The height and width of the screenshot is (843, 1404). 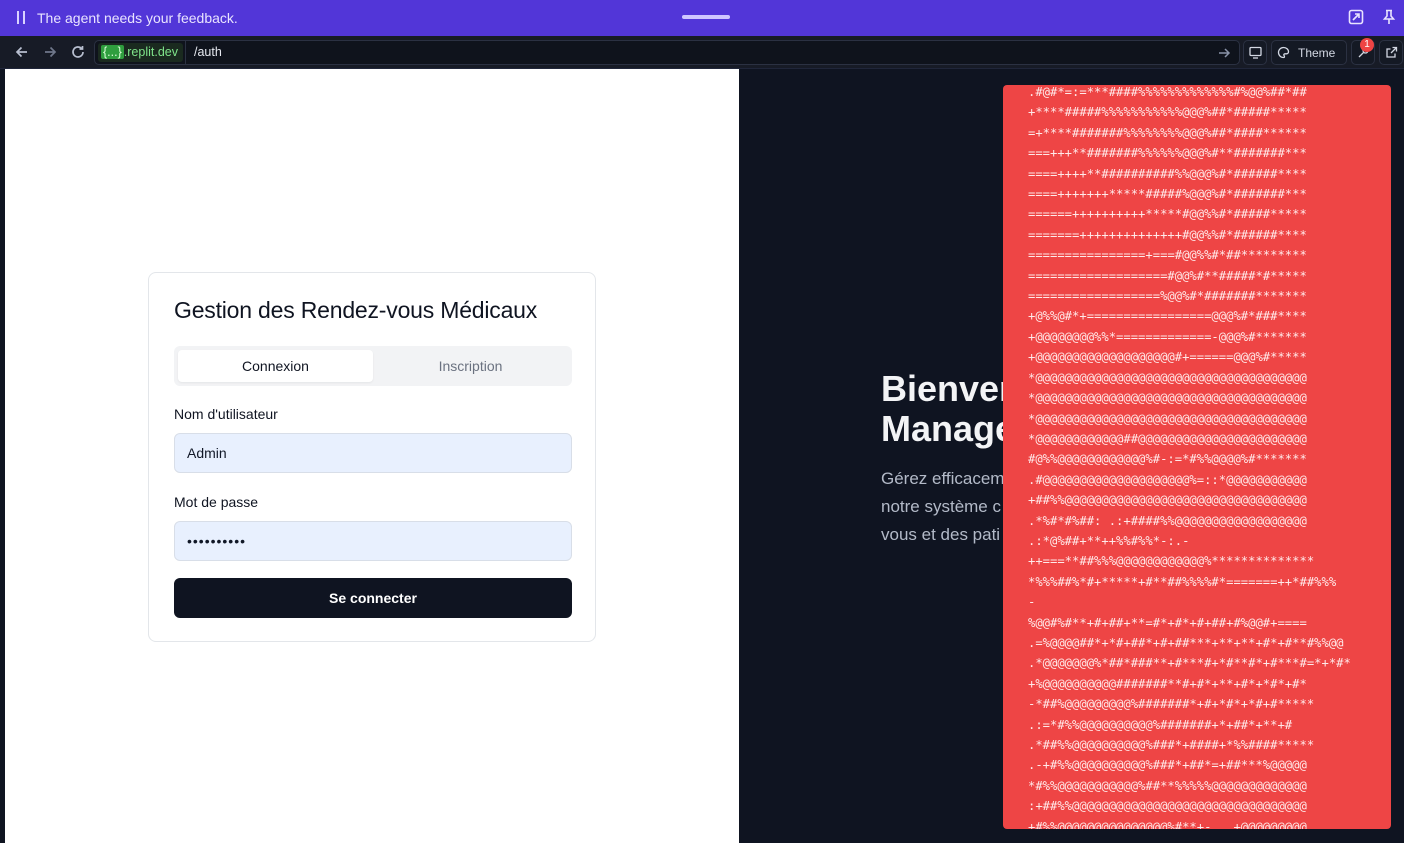 I want to click on url-path: /auth, so click(x=208, y=52).